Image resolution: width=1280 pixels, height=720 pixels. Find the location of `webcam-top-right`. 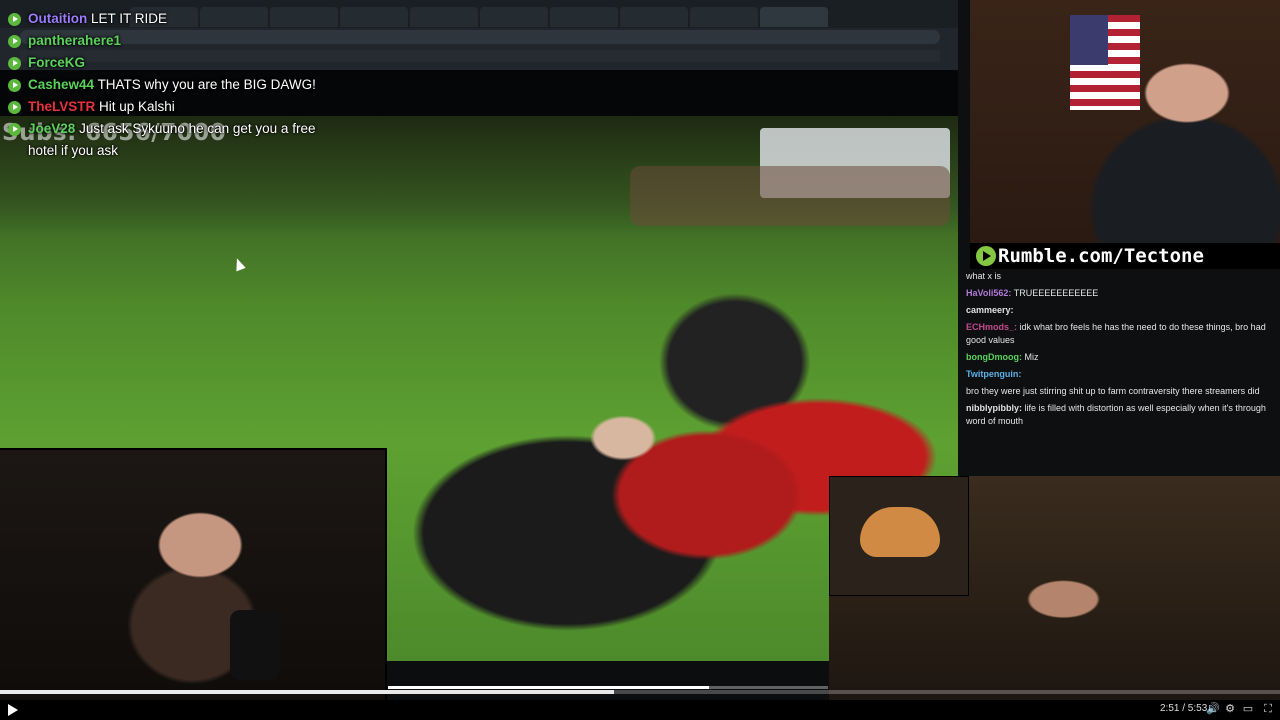

webcam-top-right is located at coordinates (1125, 122).